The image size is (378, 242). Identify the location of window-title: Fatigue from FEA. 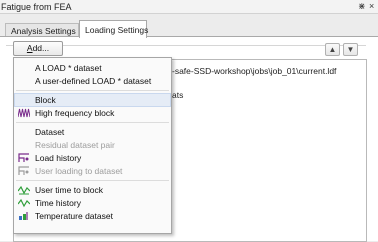
(36, 7).